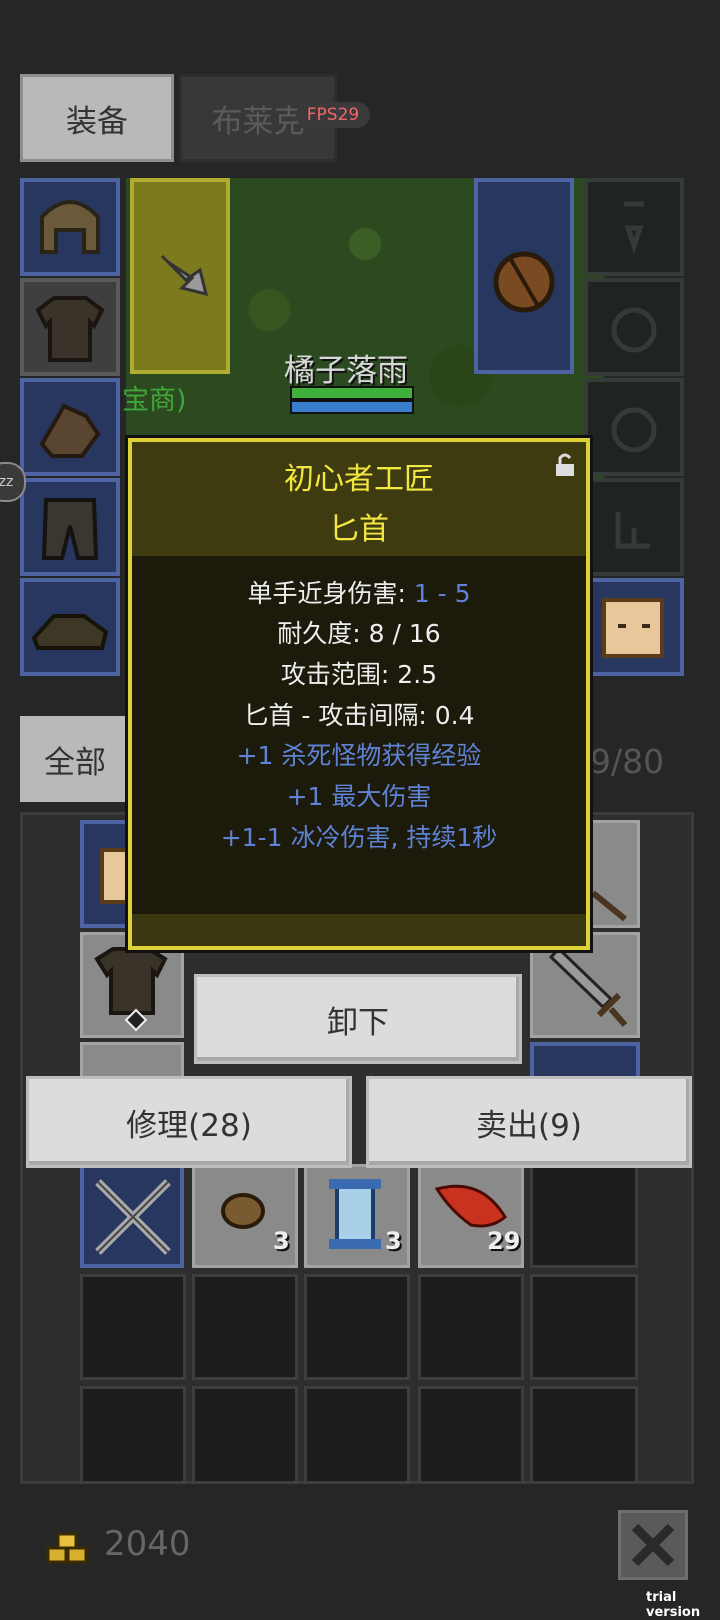  What do you see at coordinates (673, 1605) in the screenshot?
I see `watermark: trial version` at bounding box center [673, 1605].